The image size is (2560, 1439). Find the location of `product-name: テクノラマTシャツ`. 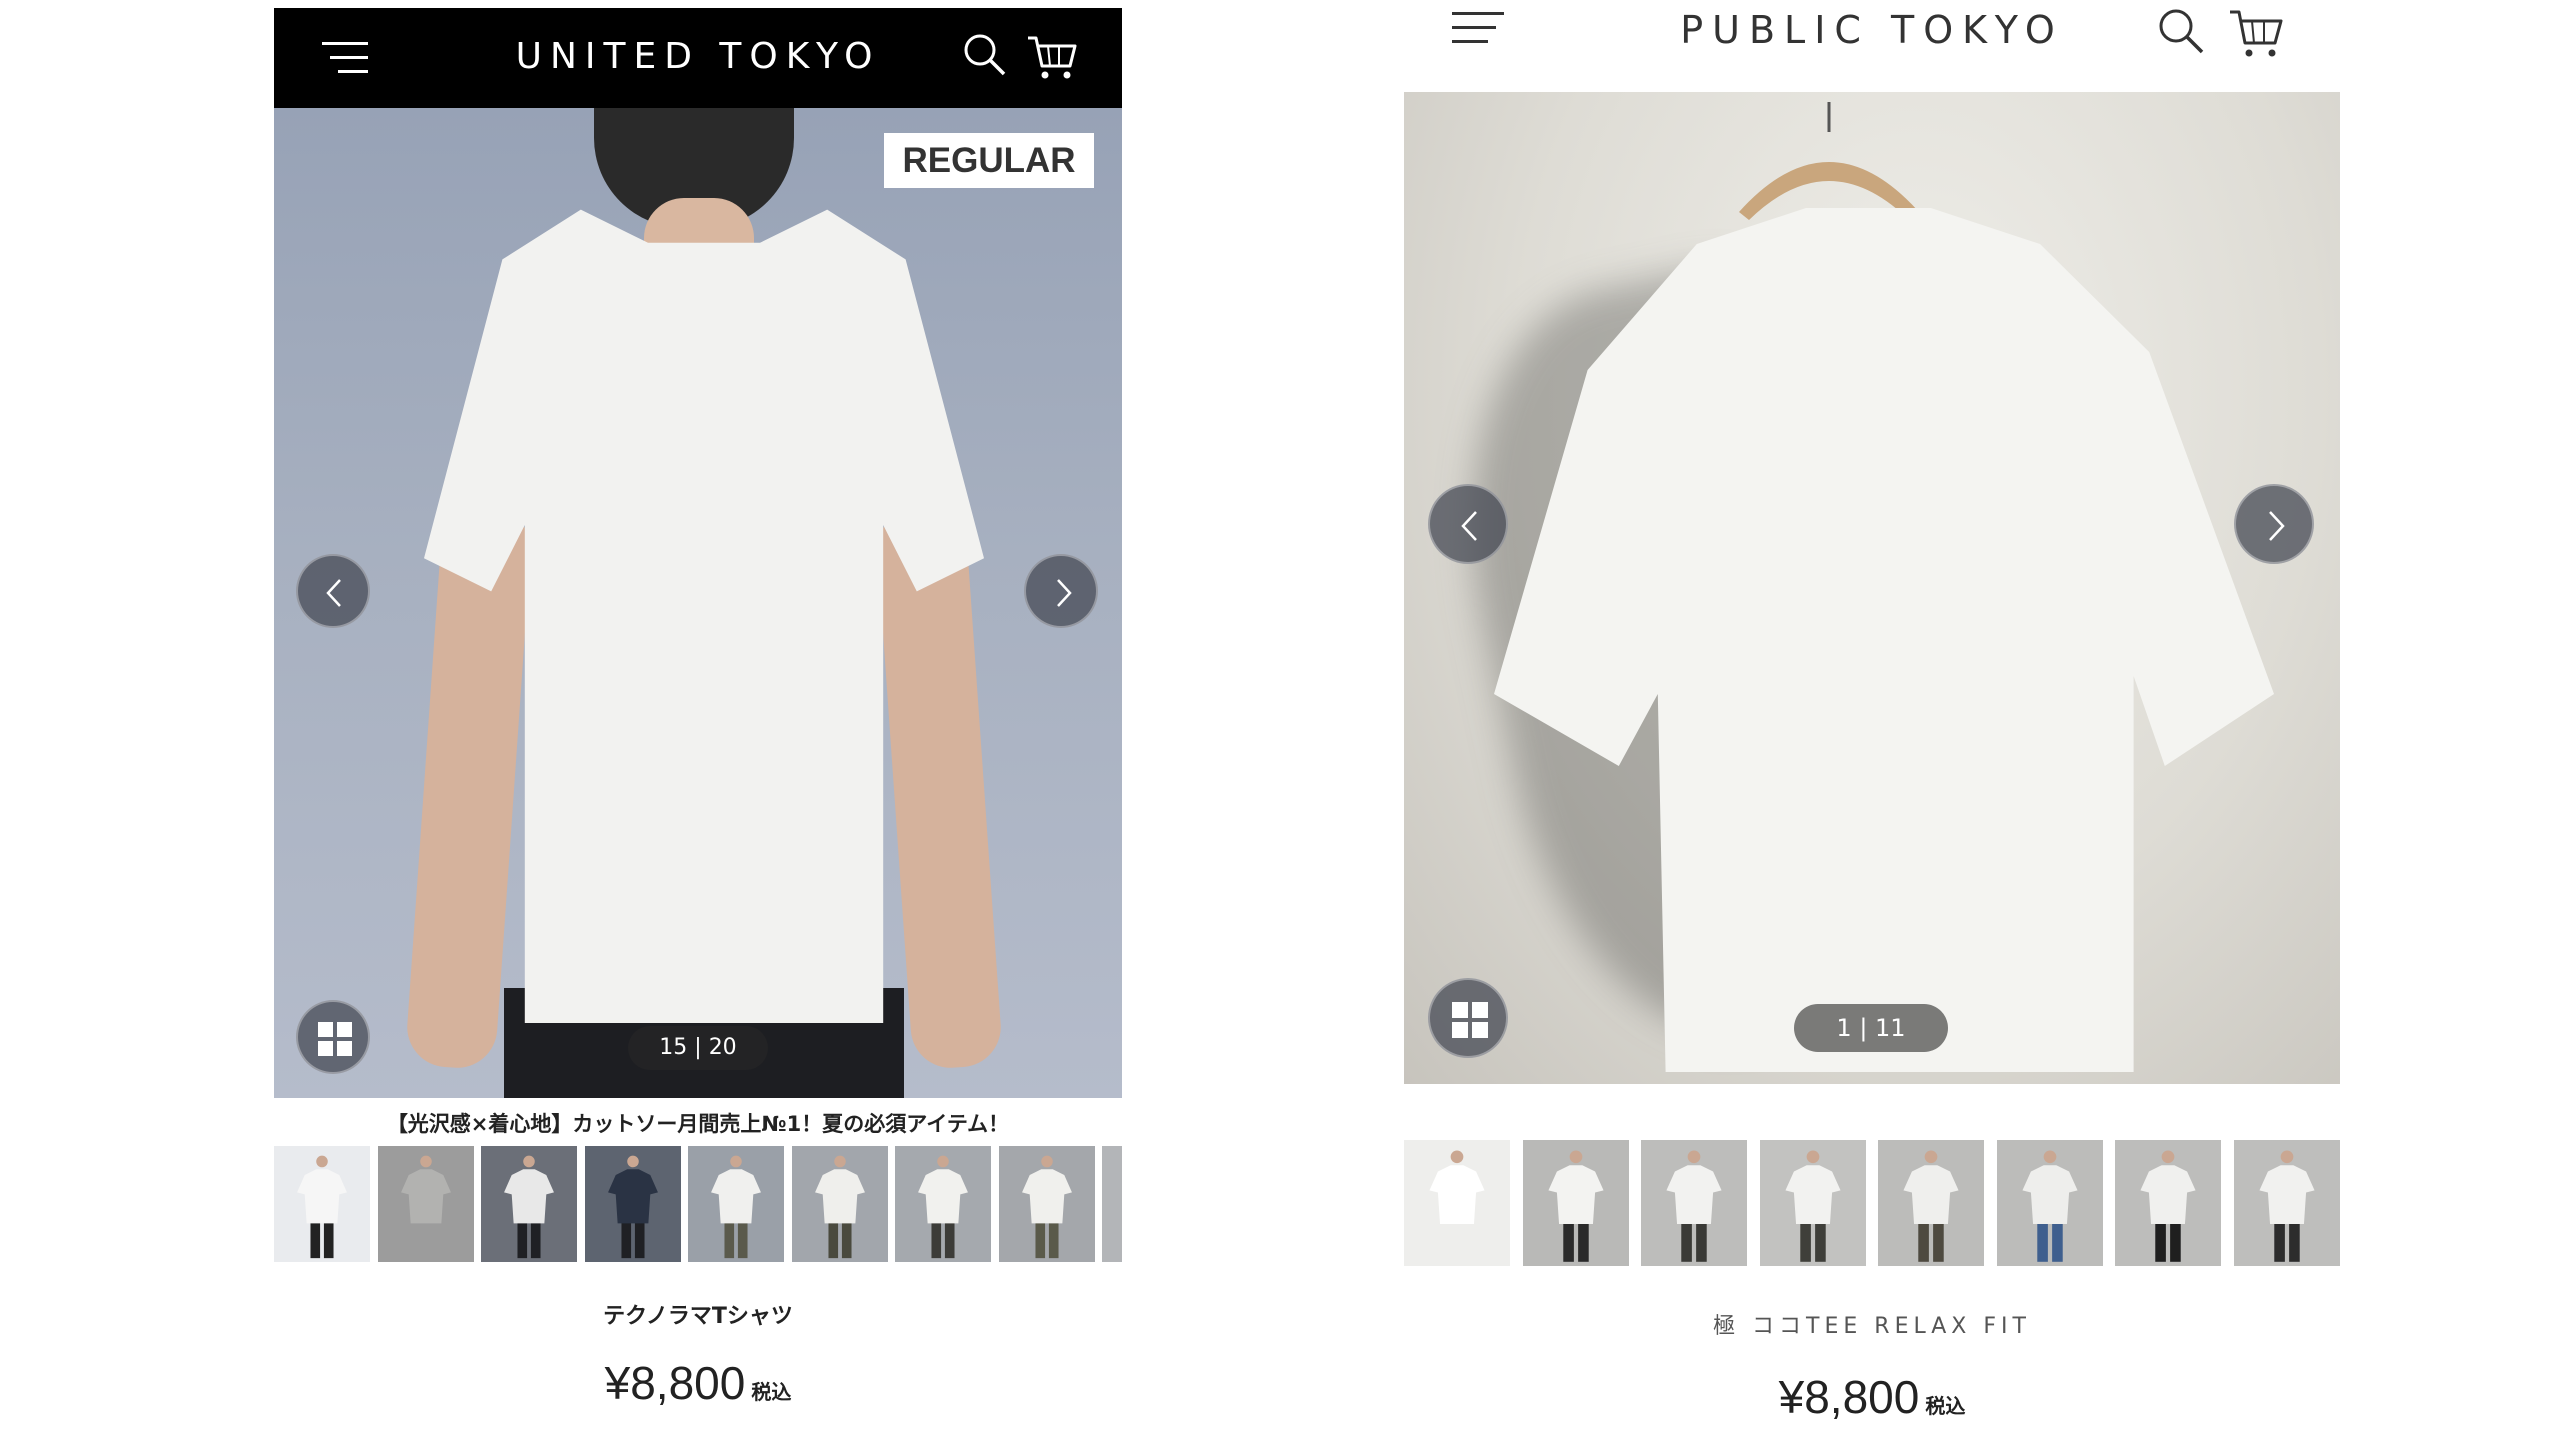

product-name: テクノラマTシャツ is located at coordinates (698, 1316).